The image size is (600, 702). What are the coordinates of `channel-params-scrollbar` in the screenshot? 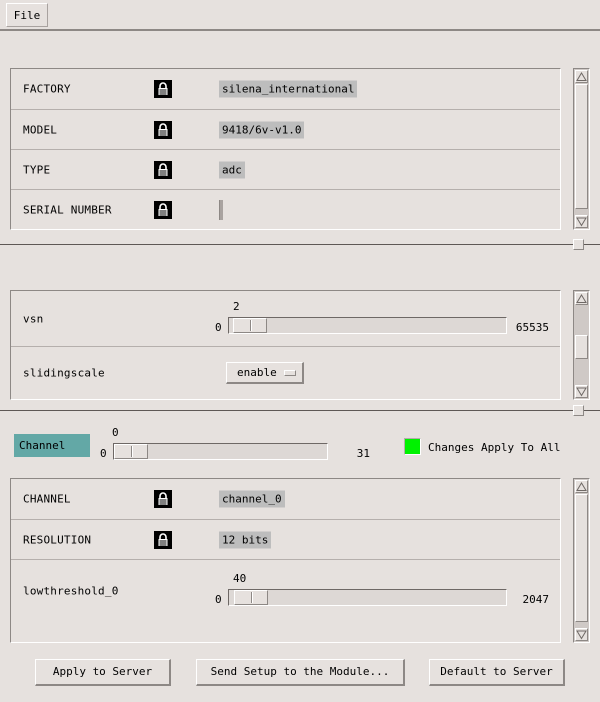 It's located at (581, 560).